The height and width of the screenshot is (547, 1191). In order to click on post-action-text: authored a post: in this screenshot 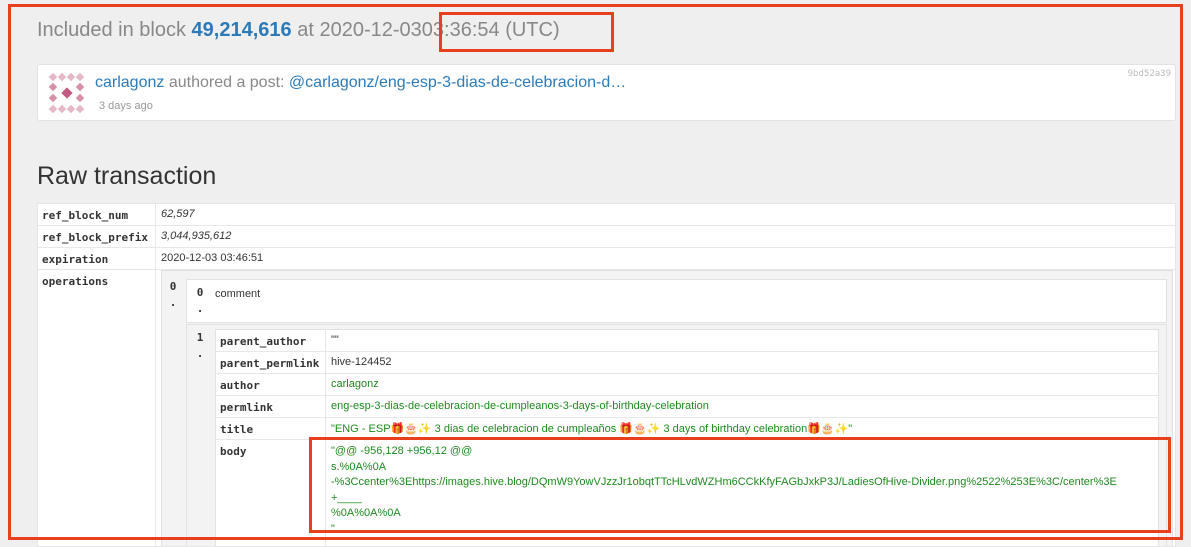, I will do `click(226, 82)`.